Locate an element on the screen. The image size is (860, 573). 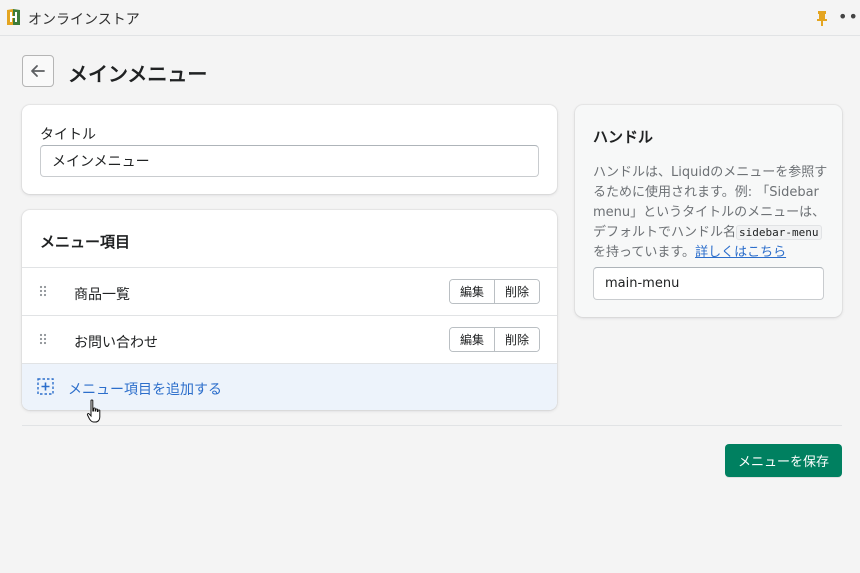
handle-description-text: を持っています。 is located at coordinates (644, 252).